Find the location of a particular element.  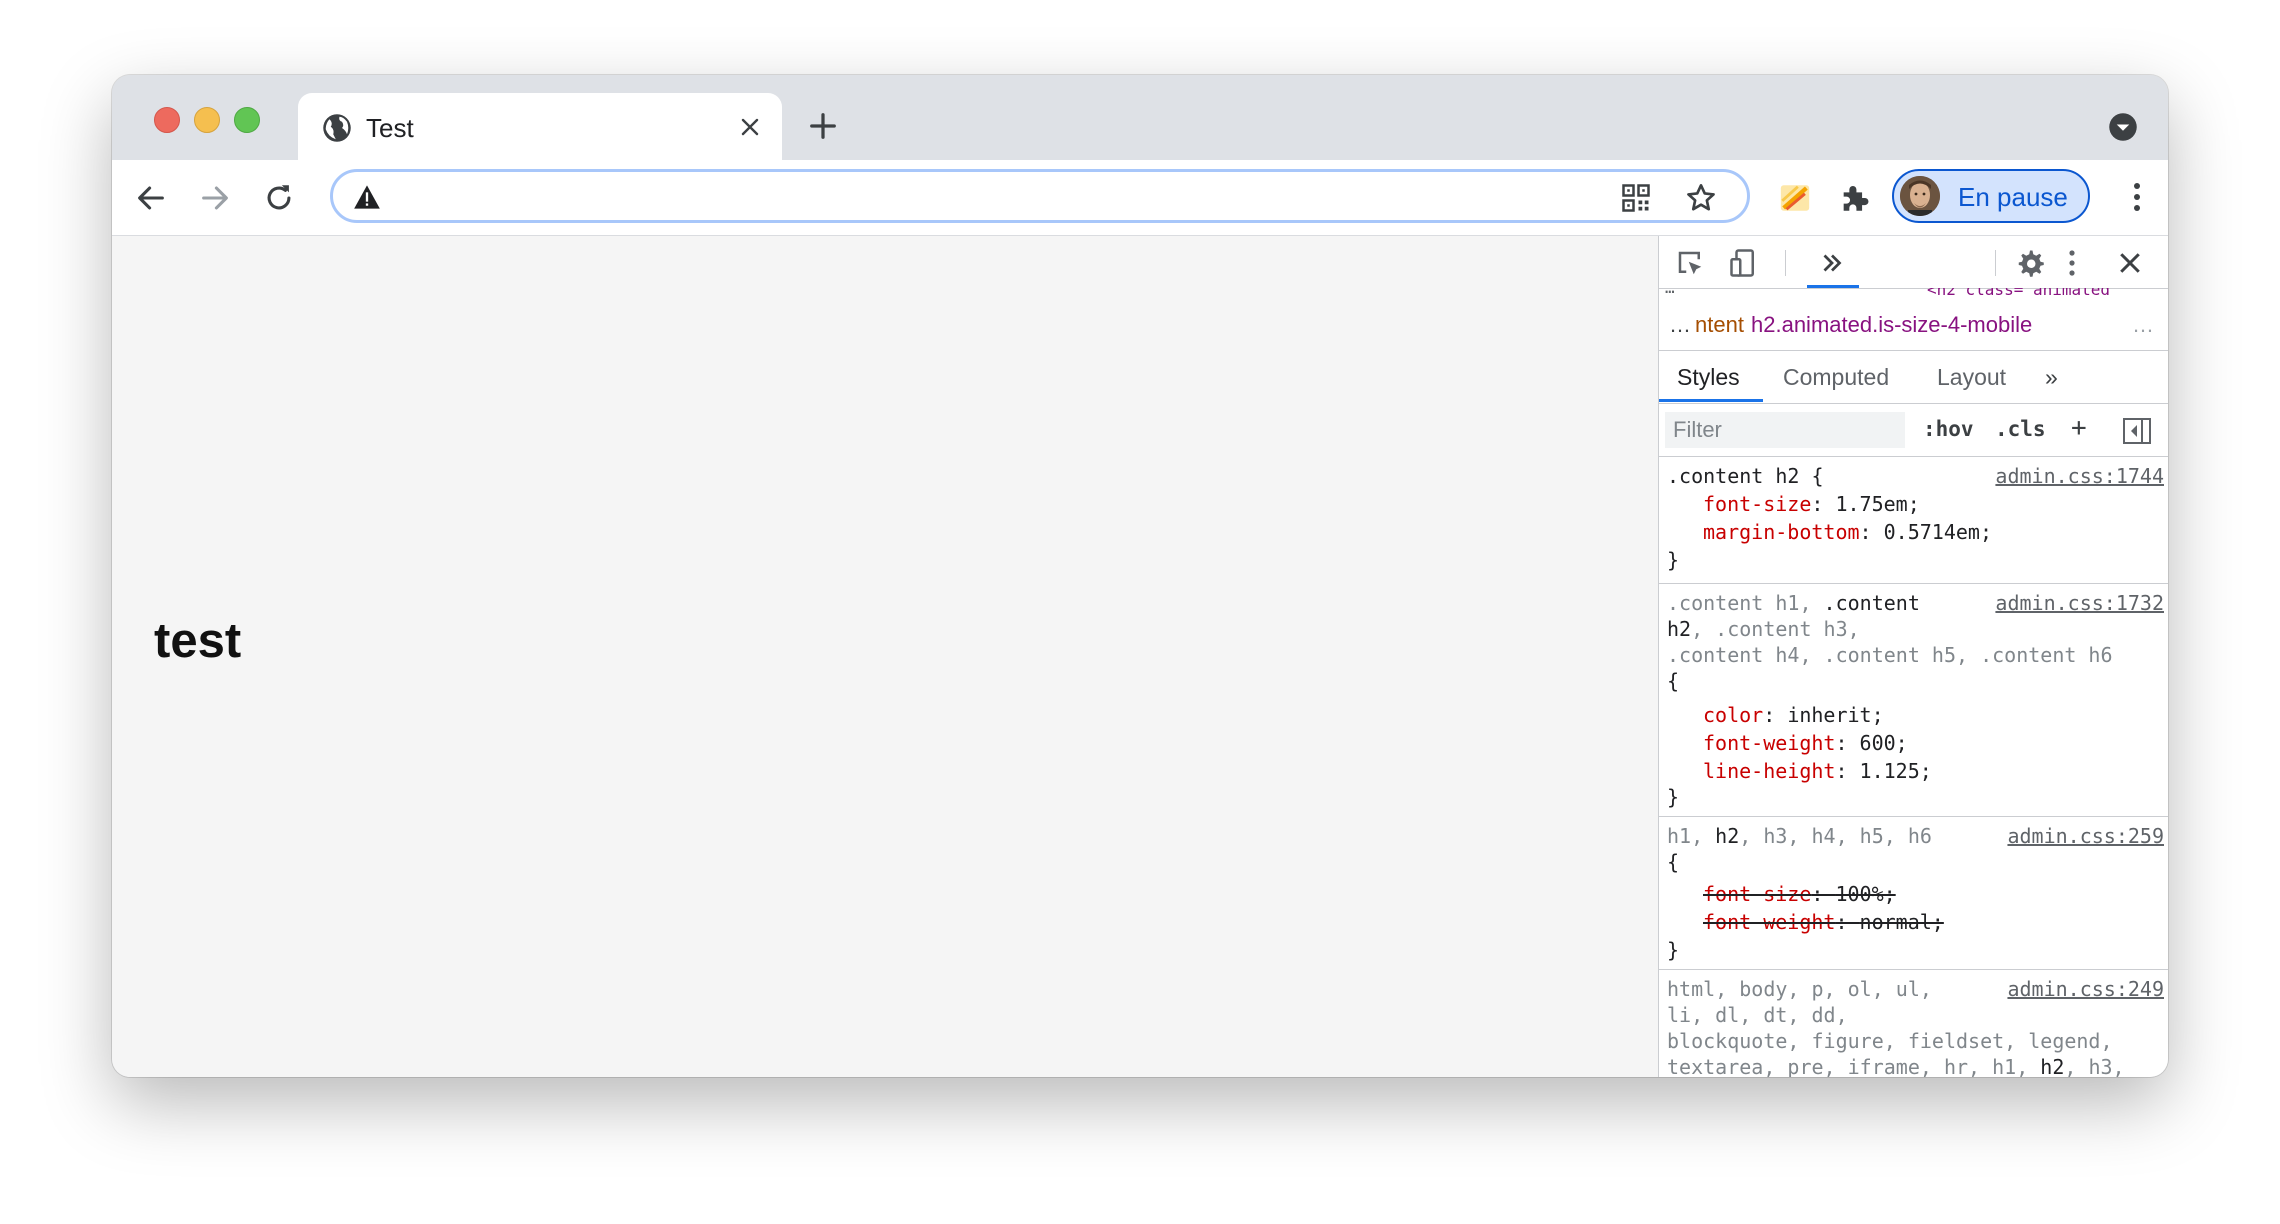

new-rule-button: + is located at coordinates (2079, 428).